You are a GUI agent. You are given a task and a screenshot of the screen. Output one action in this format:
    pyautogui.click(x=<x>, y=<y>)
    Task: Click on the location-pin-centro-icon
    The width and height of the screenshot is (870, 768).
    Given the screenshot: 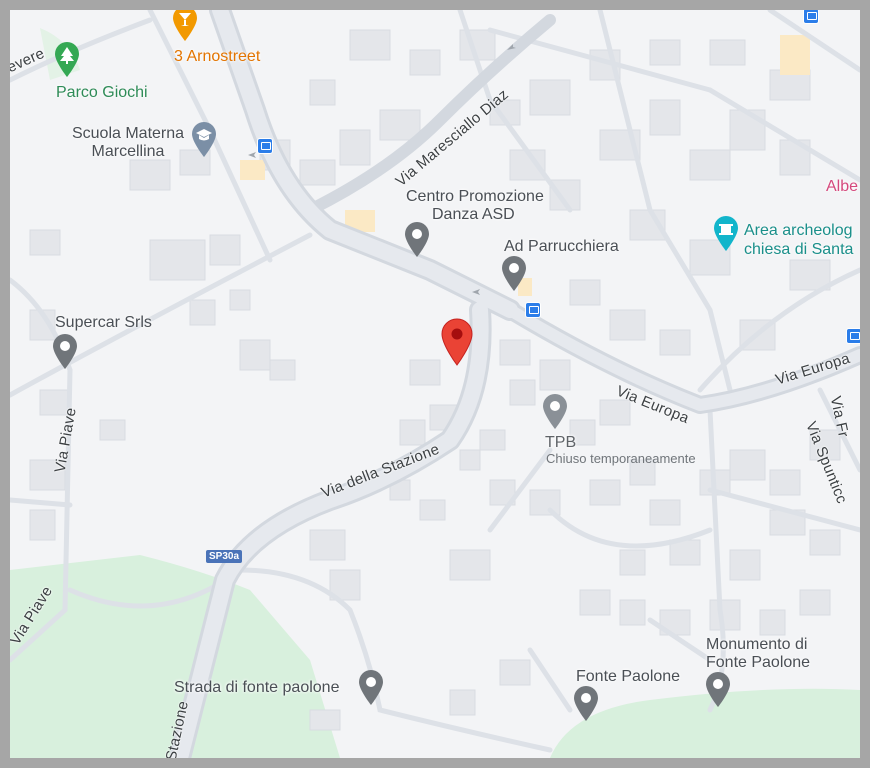 What is the action you would take?
    pyautogui.click(x=417, y=240)
    